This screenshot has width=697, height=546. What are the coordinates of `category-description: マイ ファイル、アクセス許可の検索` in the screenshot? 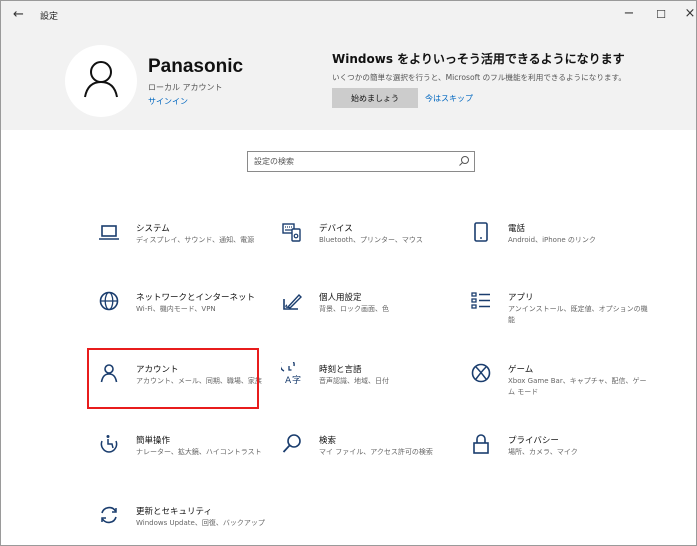 It's located at (376, 452).